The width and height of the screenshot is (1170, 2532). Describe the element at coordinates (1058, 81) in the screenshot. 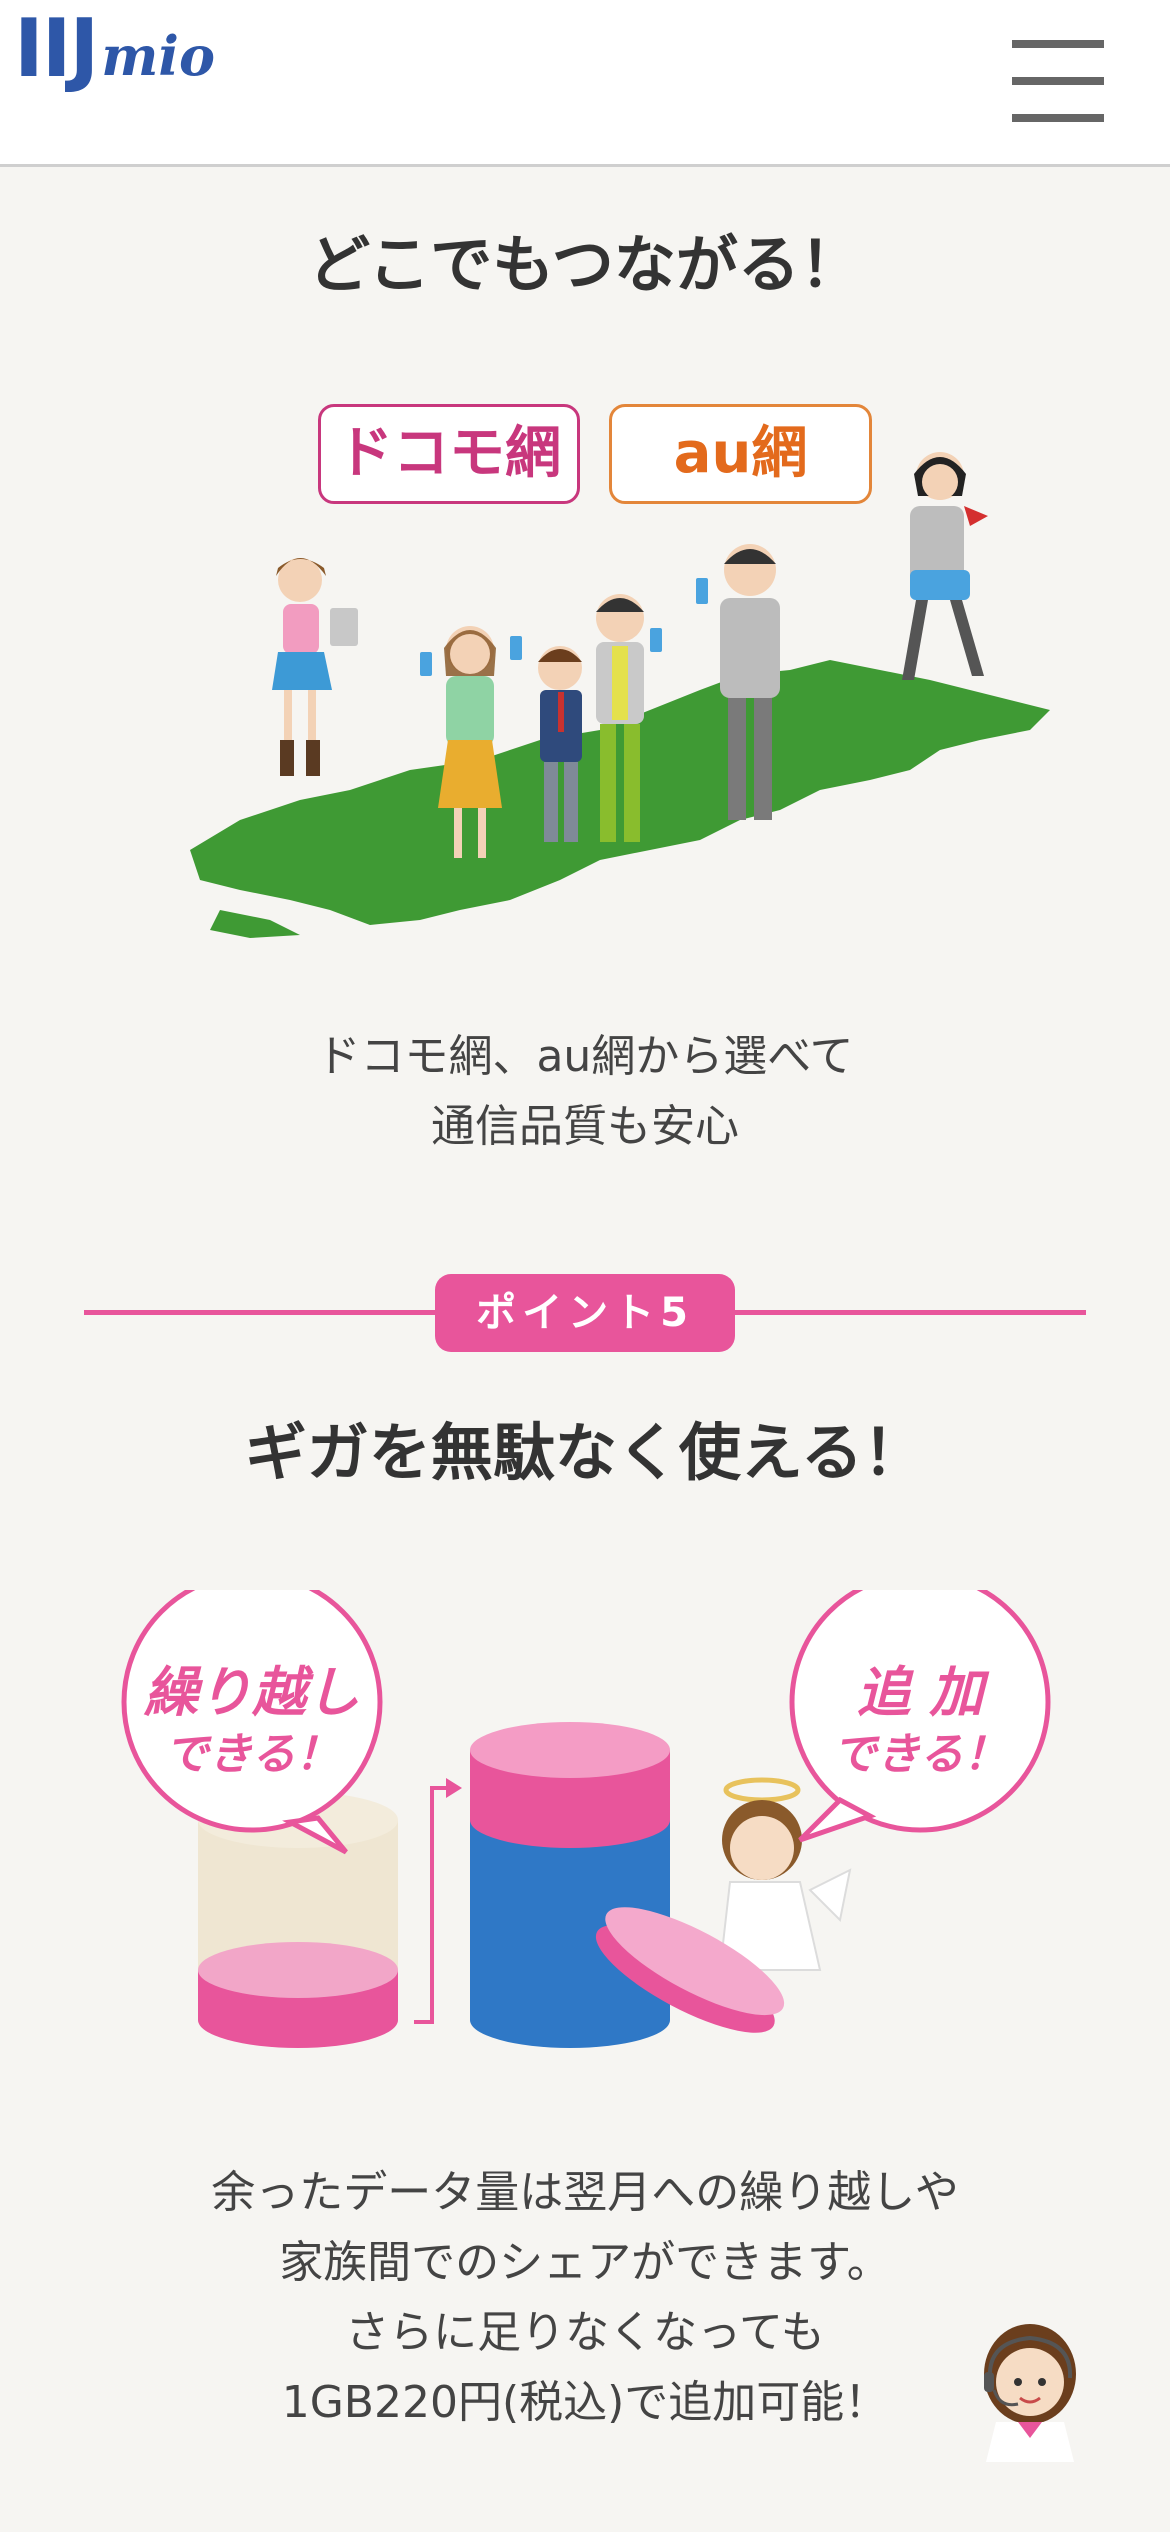

I see `hamburger-menu-icon` at that location.